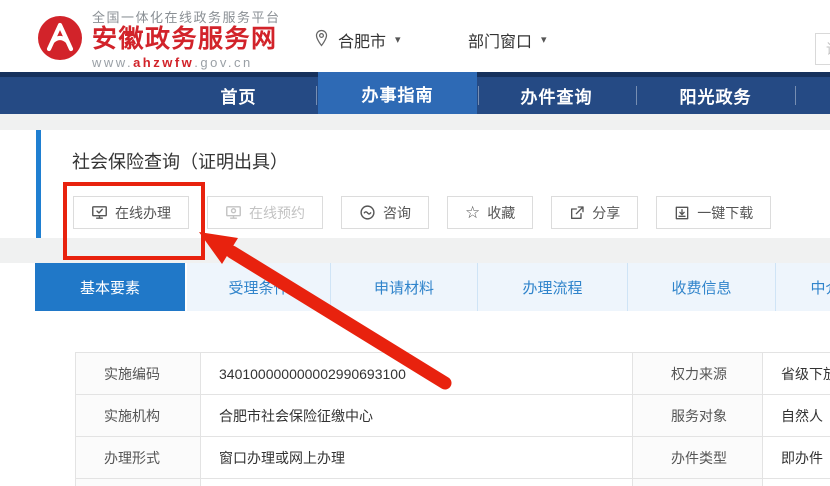  I want to click on table-value: 合肥市社会保险征缴中心, so click(417, 416).